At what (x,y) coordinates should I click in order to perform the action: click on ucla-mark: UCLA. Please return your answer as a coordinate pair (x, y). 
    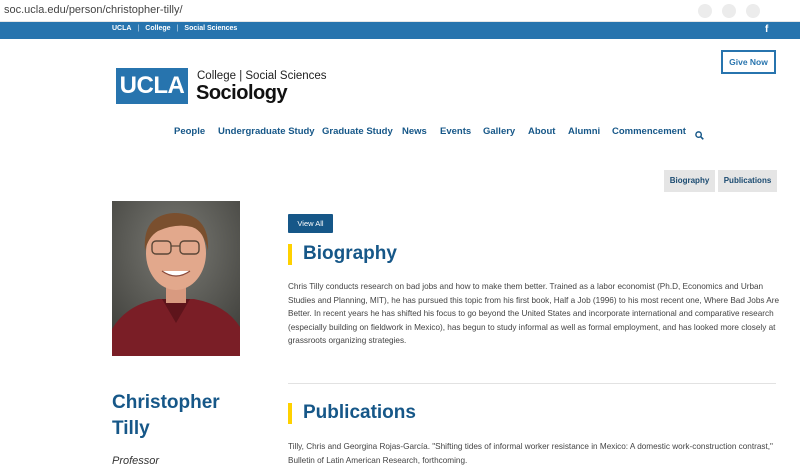
    Looking at the image, I should click on (152, 86).